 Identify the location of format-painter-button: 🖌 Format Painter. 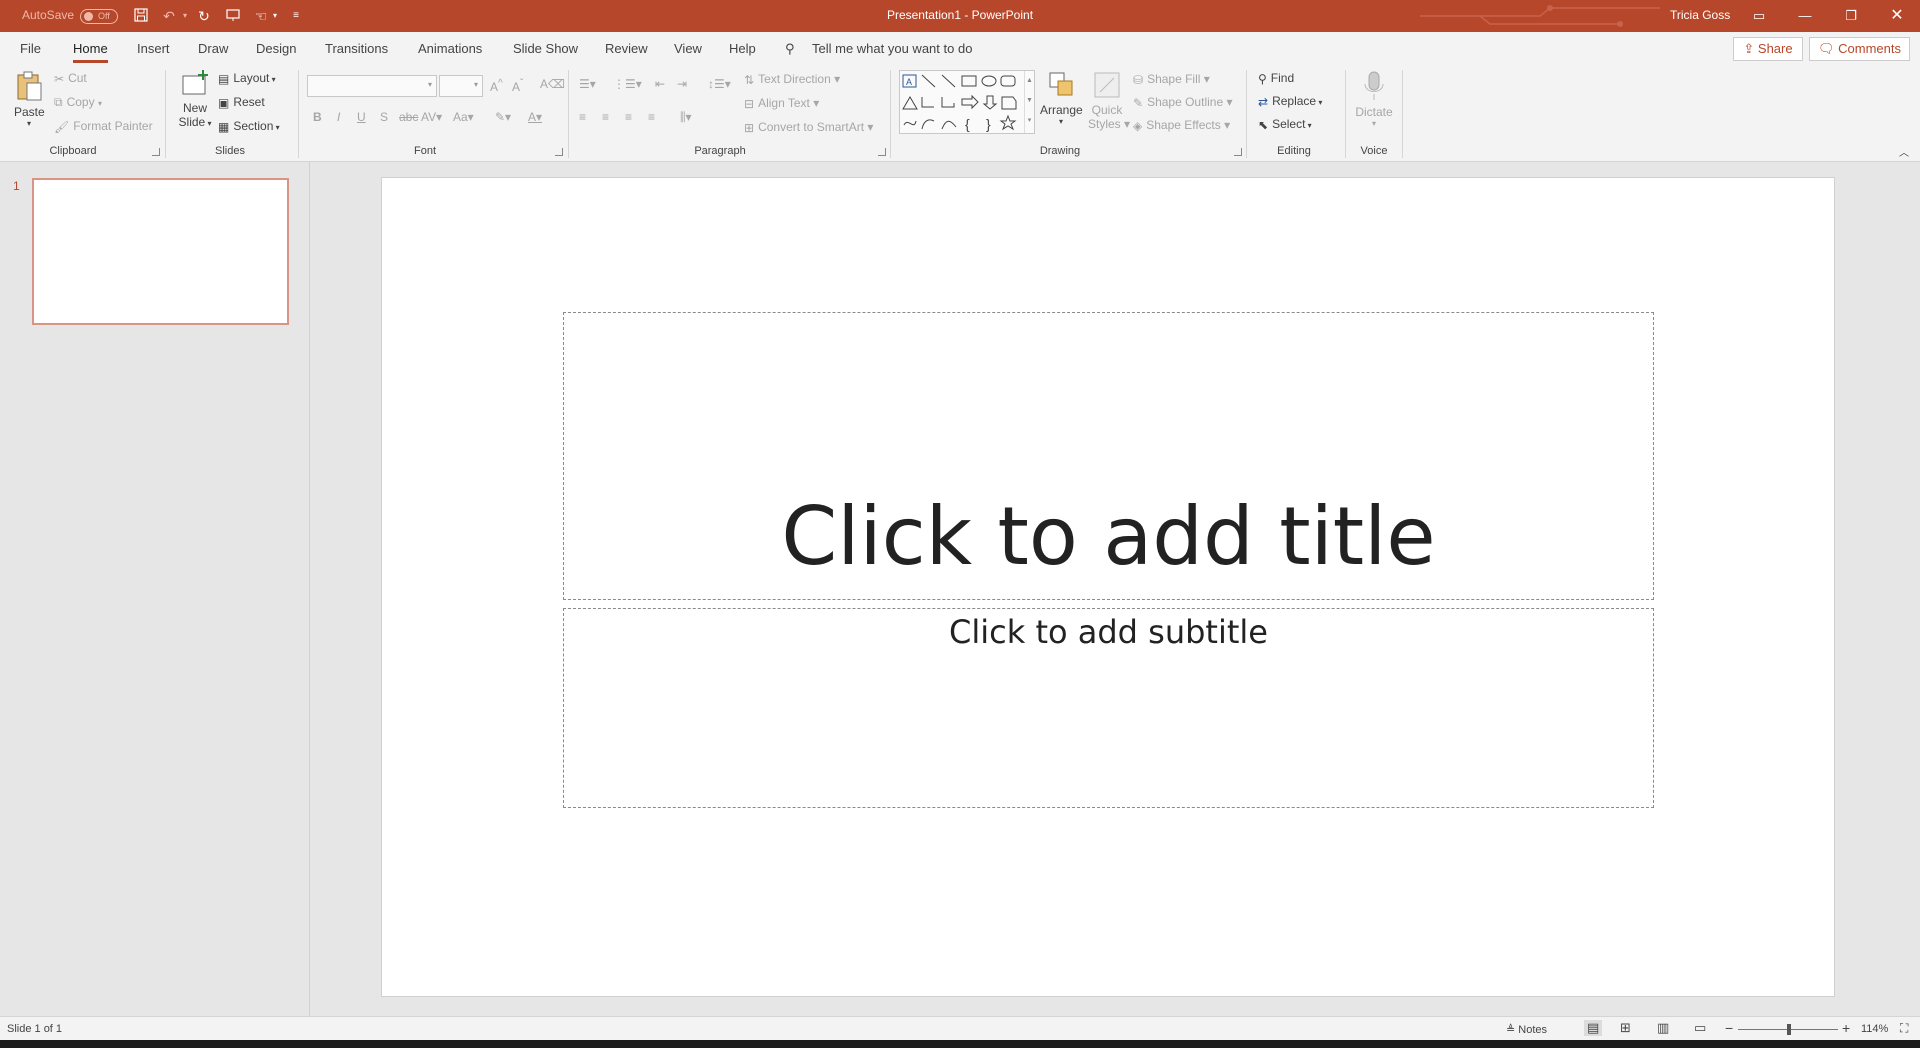
(103, 126).